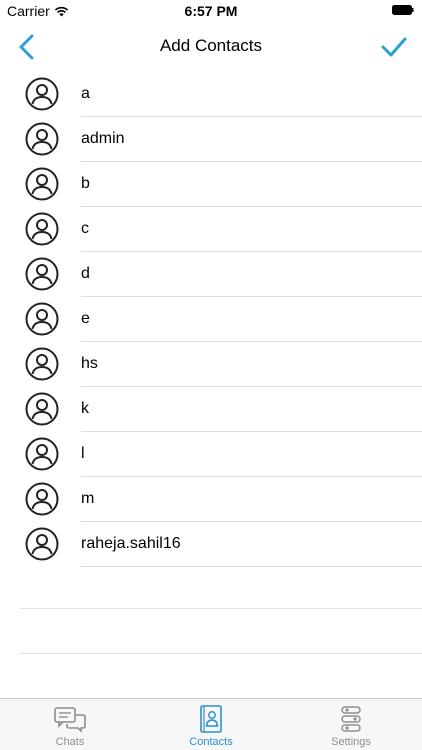  Describe the element at coordinates (351, 742) in the screenshot. I see `tab-settings-label: Settings` at that location.